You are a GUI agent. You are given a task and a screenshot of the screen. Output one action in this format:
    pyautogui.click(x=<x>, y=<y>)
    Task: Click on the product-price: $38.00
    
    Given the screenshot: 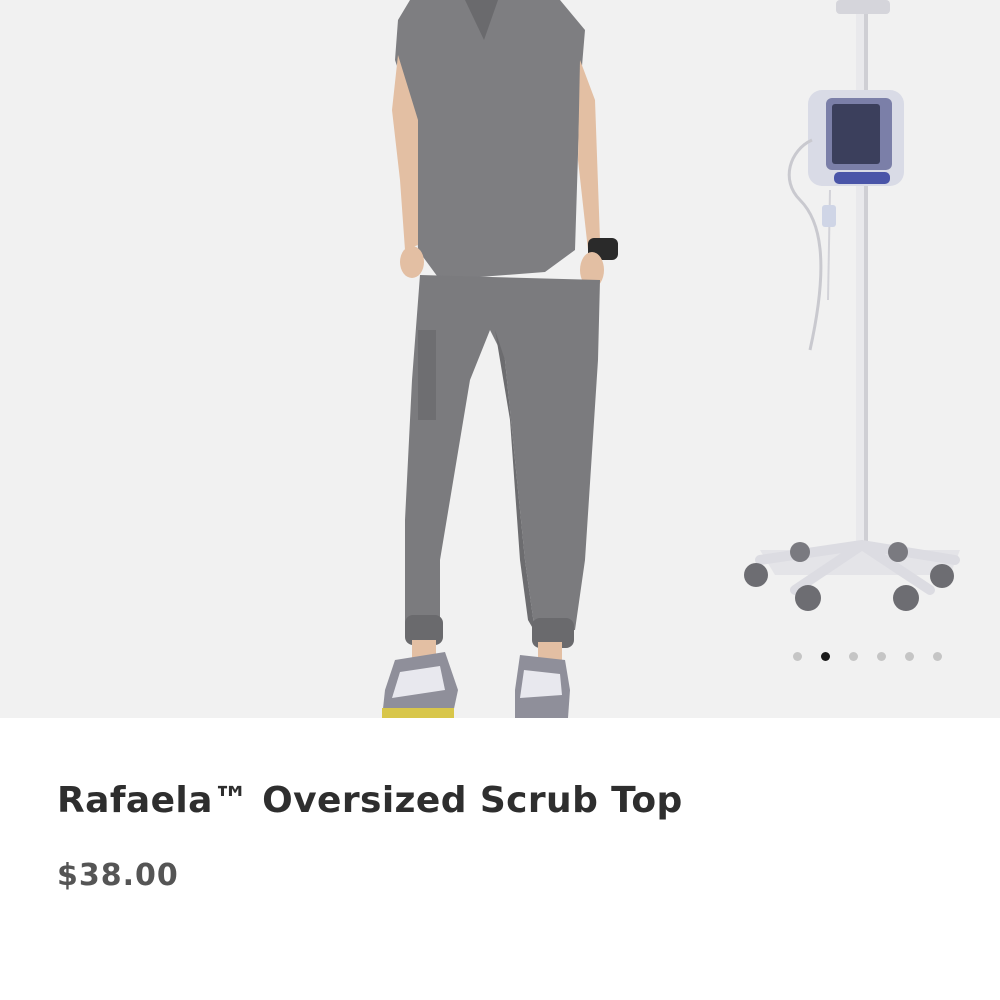 What is the action you would take?
    pyautogui.click(x=118, y=875)
    